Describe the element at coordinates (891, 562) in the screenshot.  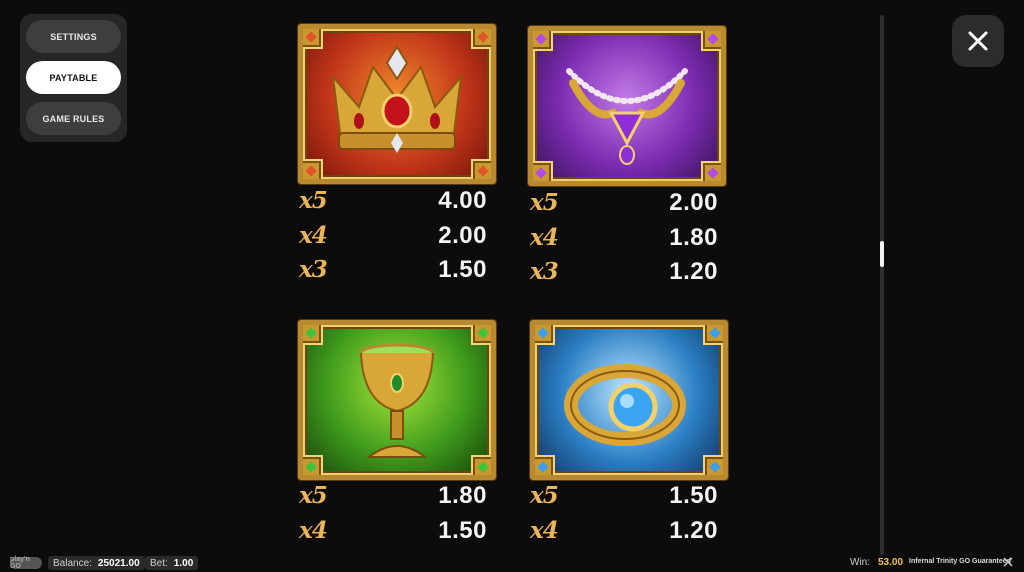
I see `win-value: 53.00` at that location.